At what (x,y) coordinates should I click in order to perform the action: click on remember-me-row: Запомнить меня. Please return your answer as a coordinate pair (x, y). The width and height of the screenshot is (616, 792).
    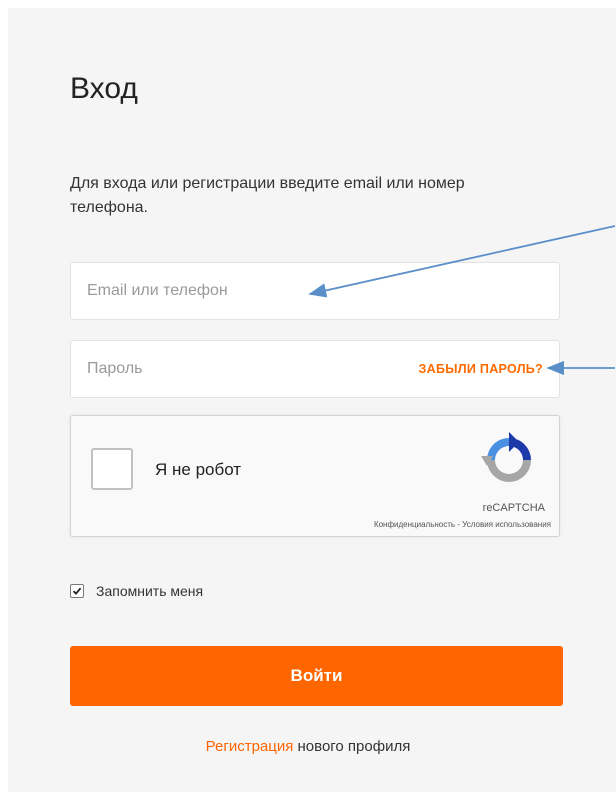
    Looking at the image, I should click on (136, 591).